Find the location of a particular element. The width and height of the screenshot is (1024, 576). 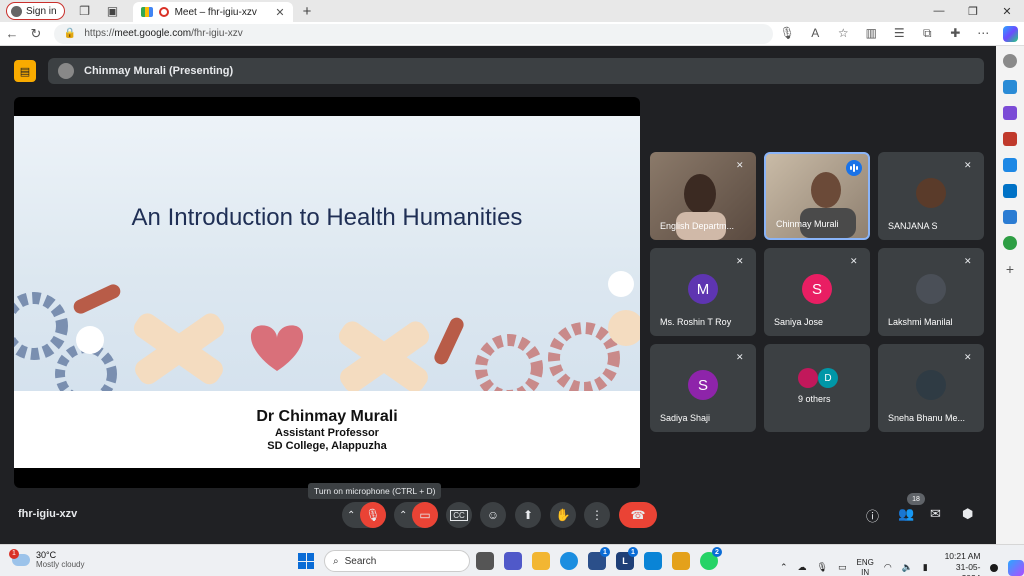

battery-level-icon: ▮ is located at coordinates (925, 567).